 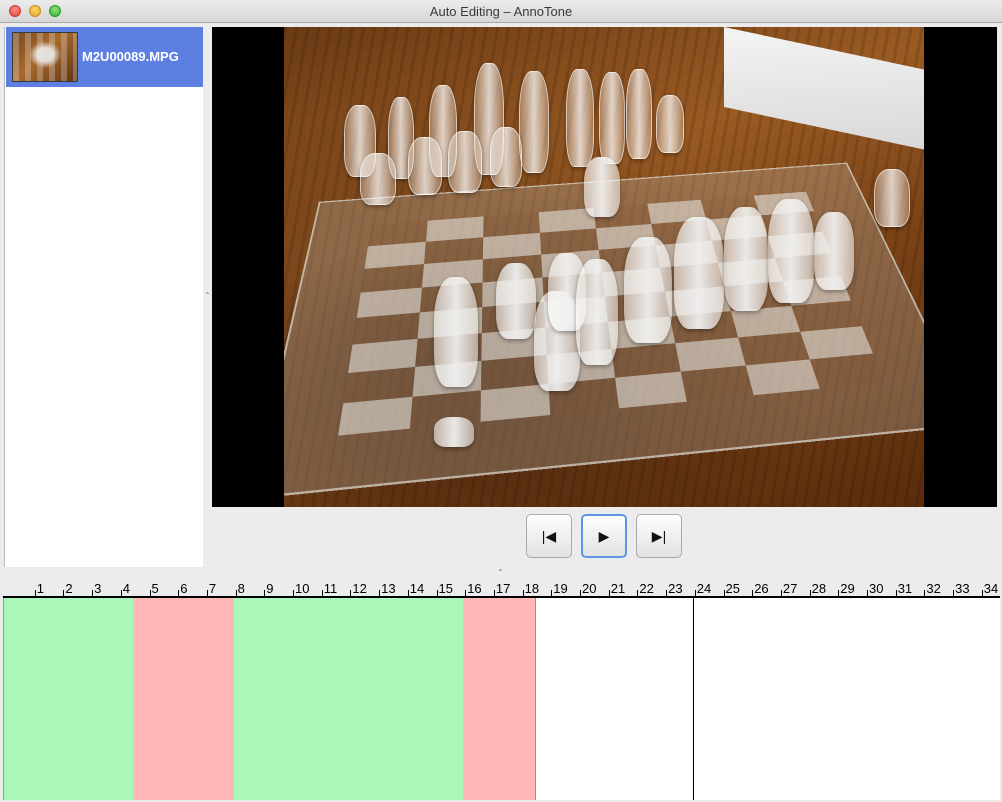 I want to click on ruler-tick-label: 25, so click(x=732, y=588).